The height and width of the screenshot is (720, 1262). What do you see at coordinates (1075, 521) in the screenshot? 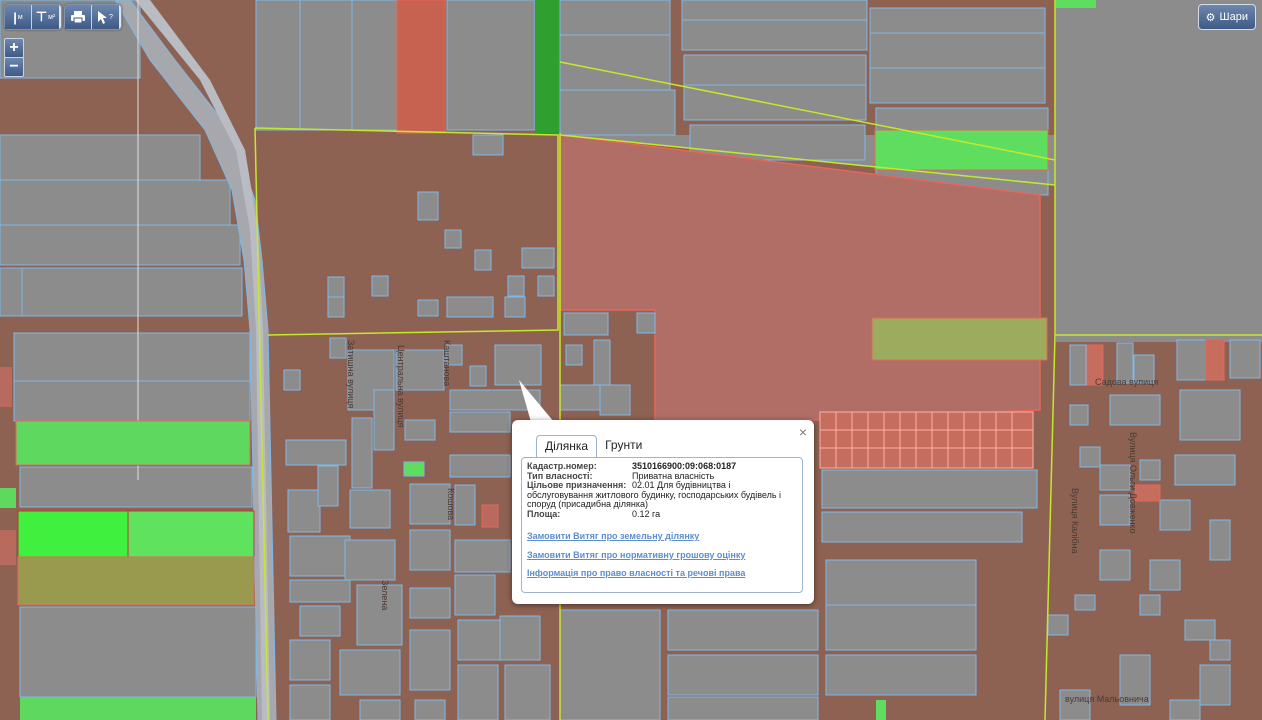
I see `street-label: Вулиця Калібна` at bounding box center [1075, 521].